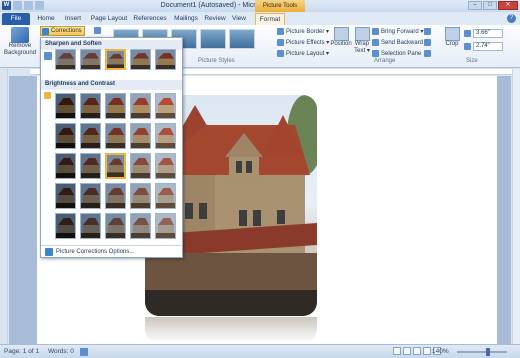 The height and width of the screenshot is (358, 520). I want to click on picture-border-button: Picture Border ▾, so click(303, 31).